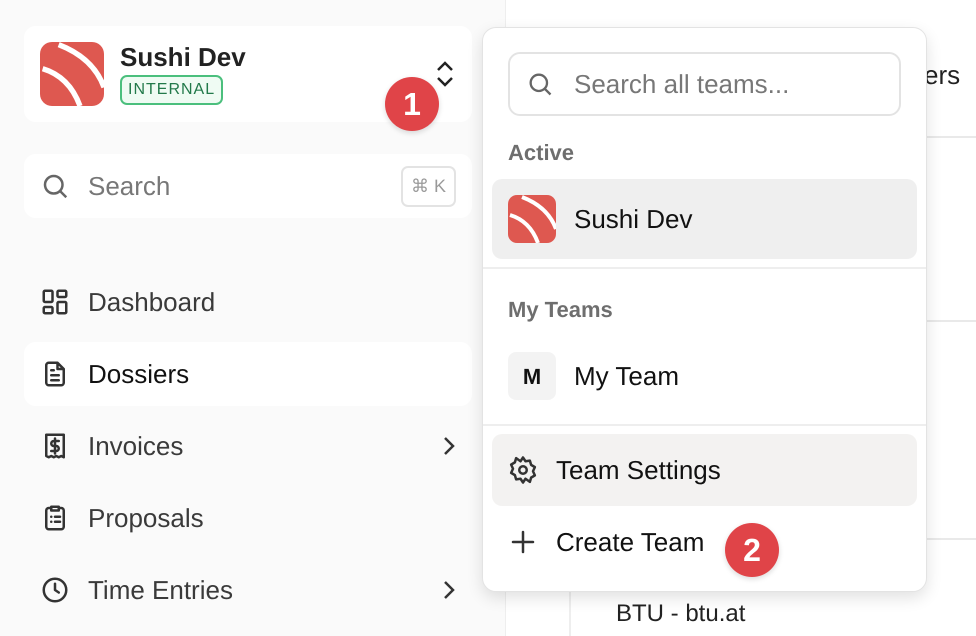 This screenshot has height=636, width=976. I want to click on clock-icon, so click(55, 590).